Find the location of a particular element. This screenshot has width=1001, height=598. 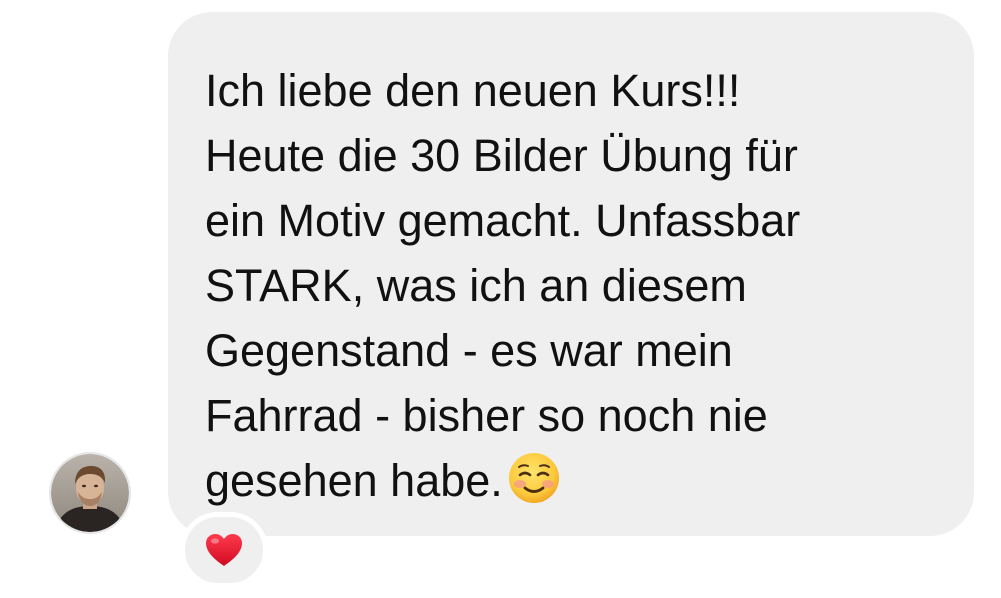

message-line-3: ein Motiv gemacht. Unfassbar is located at coordinates (503, 220).